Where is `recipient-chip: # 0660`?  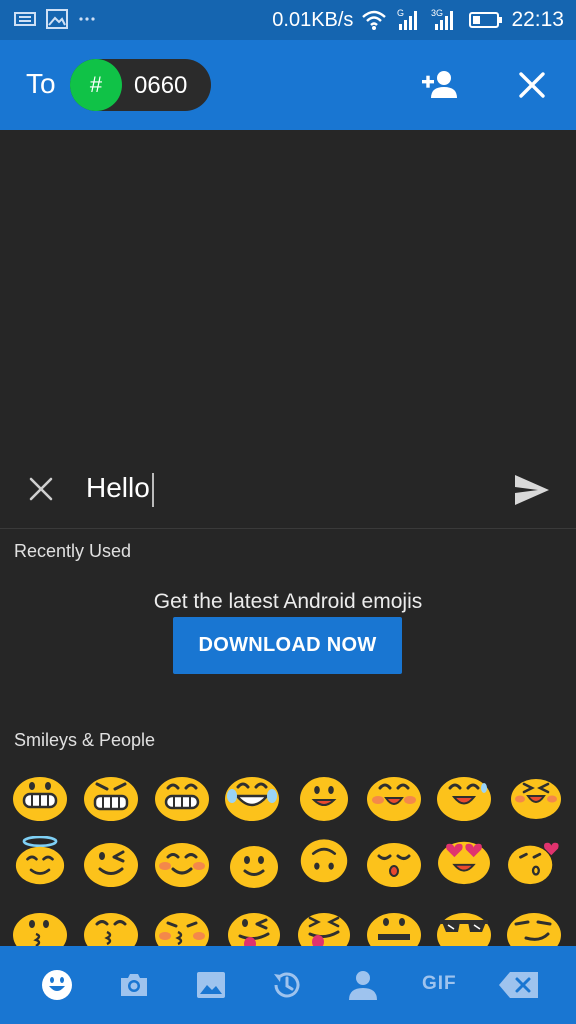 recipient-chip: # 0660 is located at coordinates (140, 85).